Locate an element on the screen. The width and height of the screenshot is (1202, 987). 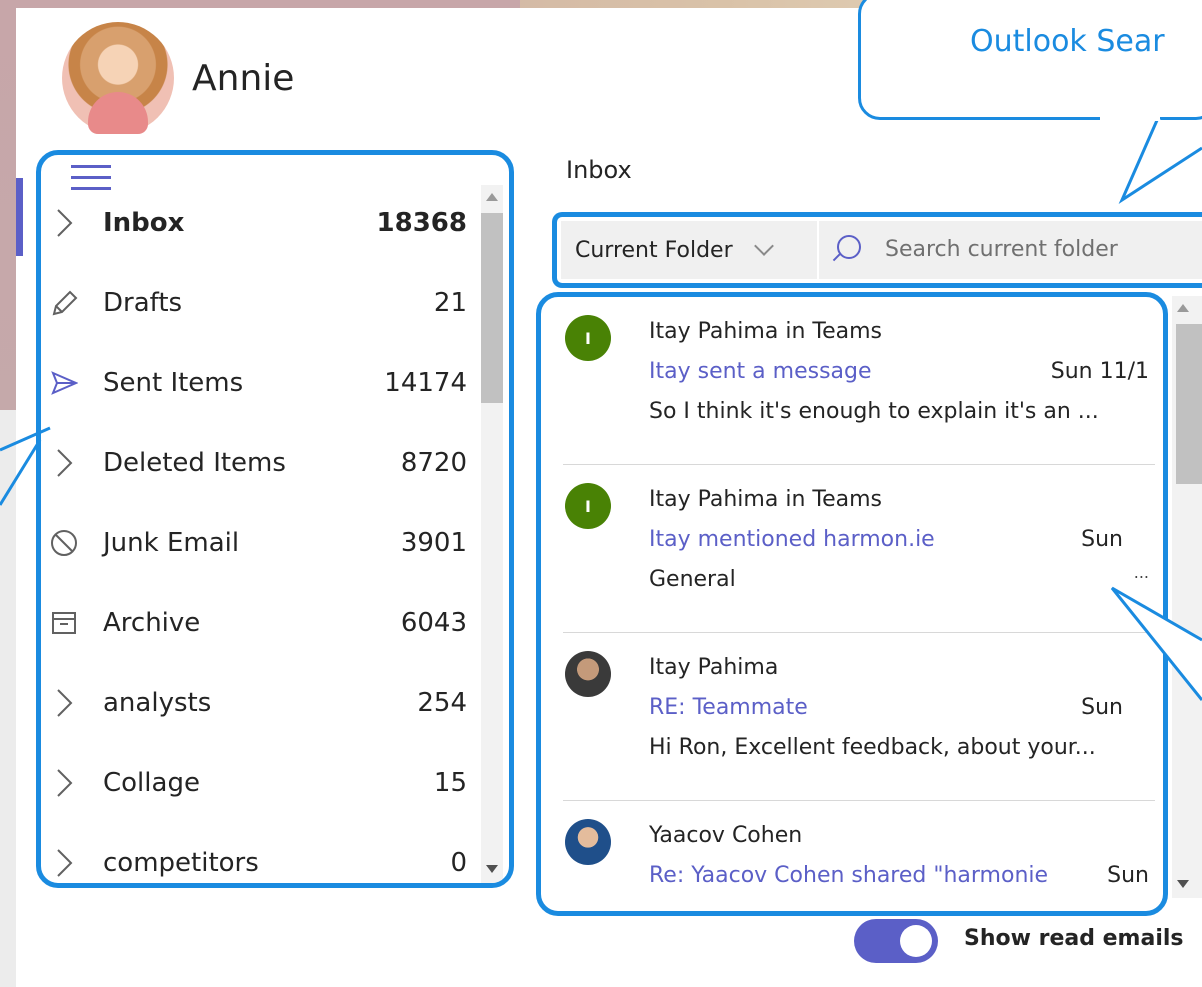
folder-scrollbar is located at coordinates (492, 534).